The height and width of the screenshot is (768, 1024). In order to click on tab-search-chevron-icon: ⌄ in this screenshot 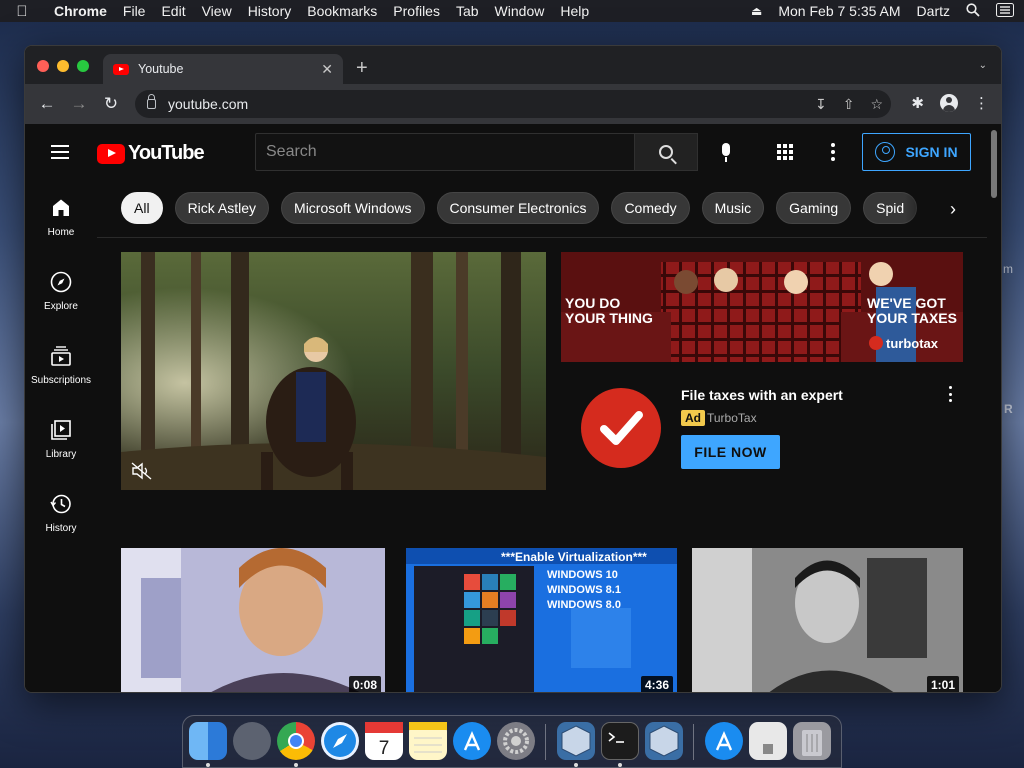, I will do `click(983, 65)`.